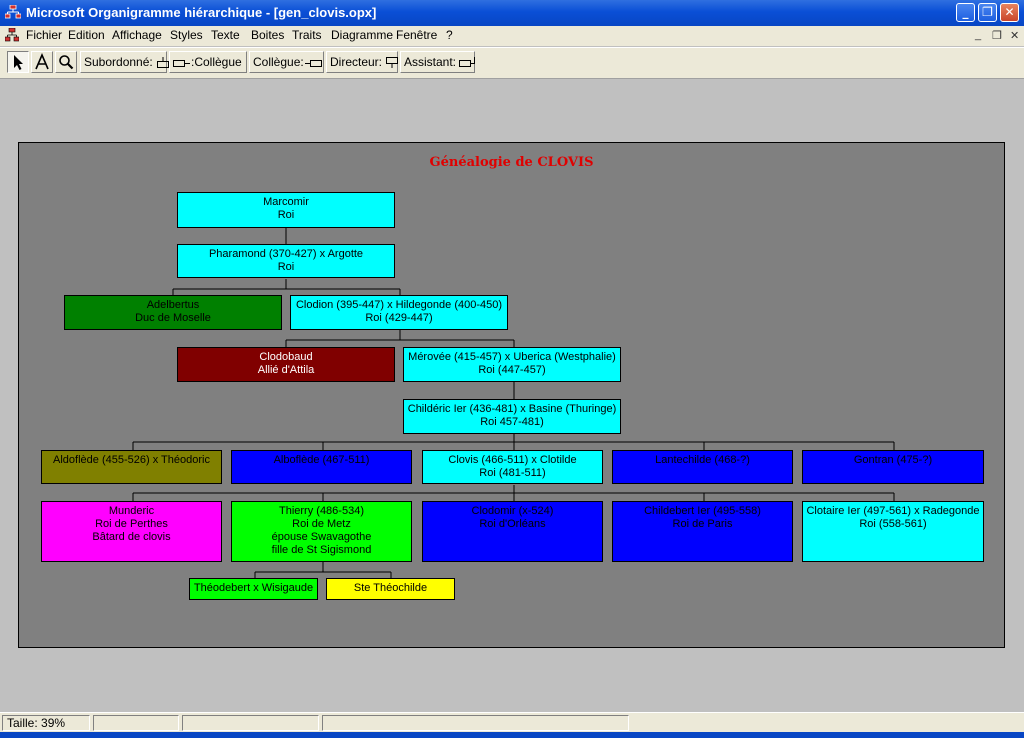 The image size is (1024, 738). What do you see at coordinates (131, 460) in the screenshot?
I see `chart-box-line: Aldoflède (455-526) x Théodoric` at bounding box center [131, 460].